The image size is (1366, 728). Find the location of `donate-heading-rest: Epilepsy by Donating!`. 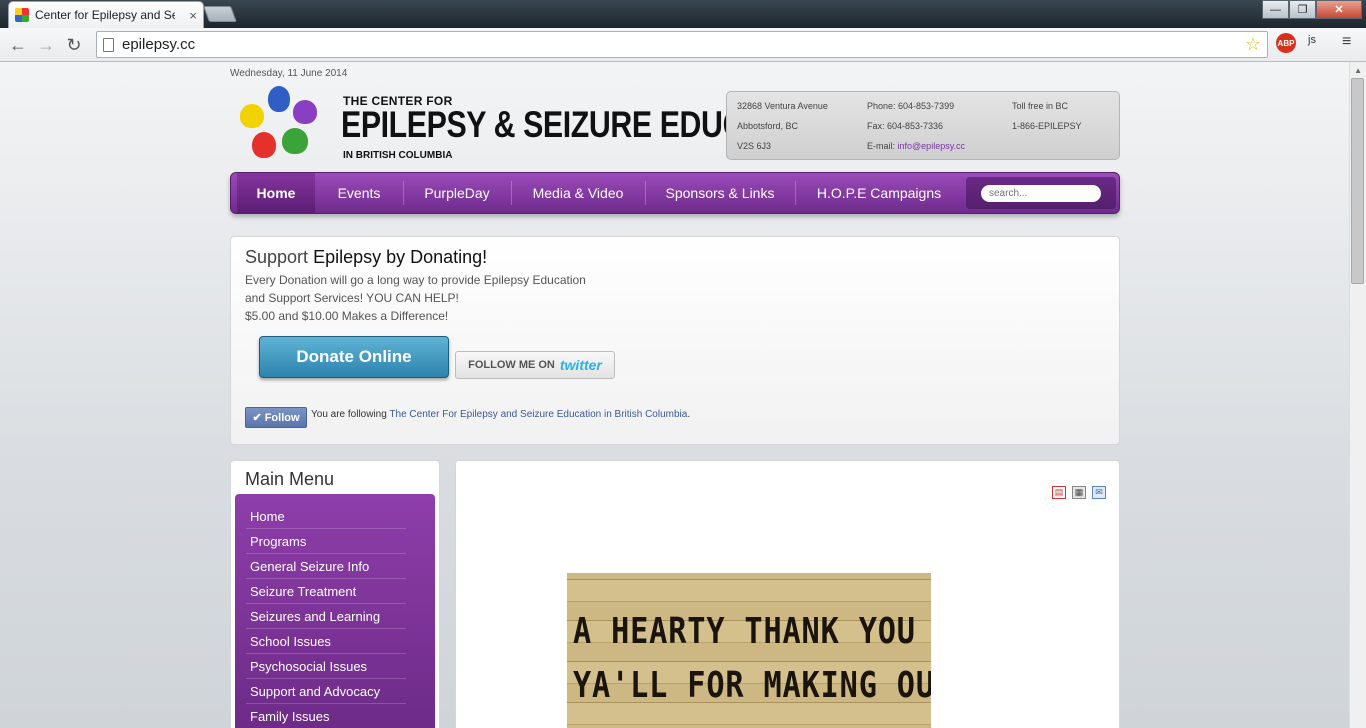

donate-heading-rest: Epilepsy by Donating! is located at coordinates (400, 257).